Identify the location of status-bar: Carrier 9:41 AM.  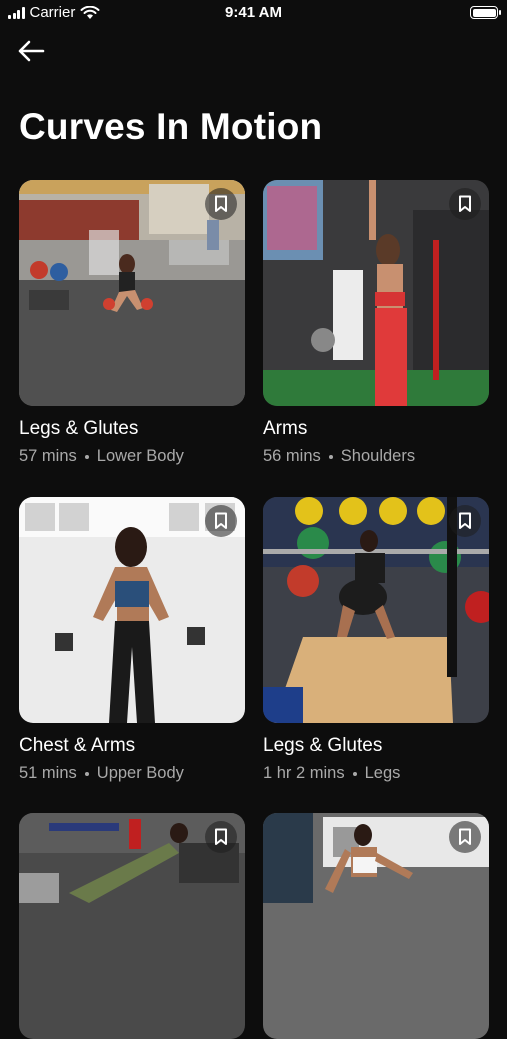
(253, 13).